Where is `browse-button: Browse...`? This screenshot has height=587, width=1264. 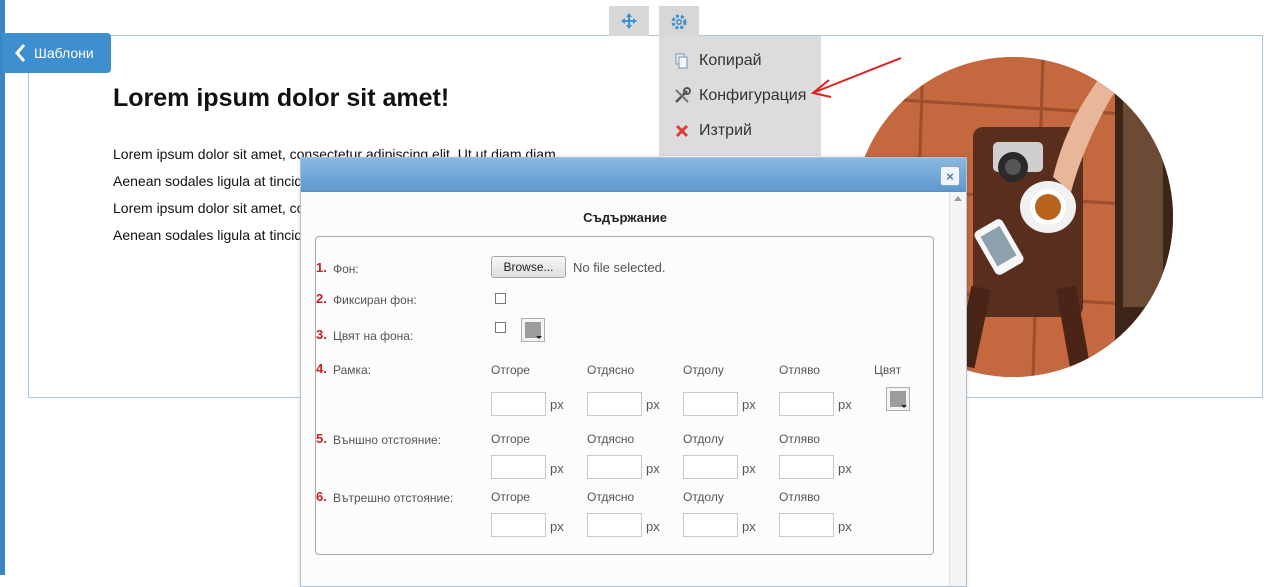 browse-button: Browse... is located at coordinates (528, 267).